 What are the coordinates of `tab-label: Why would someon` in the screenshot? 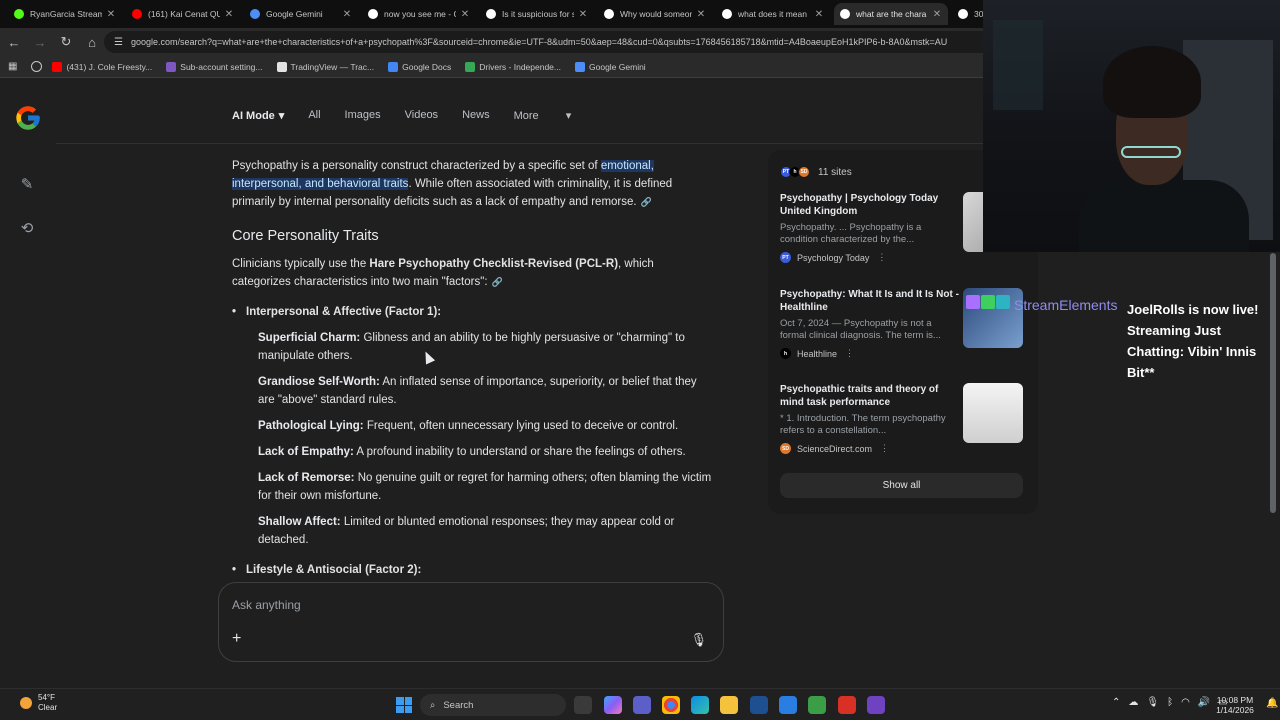 It's located at (656, 14).